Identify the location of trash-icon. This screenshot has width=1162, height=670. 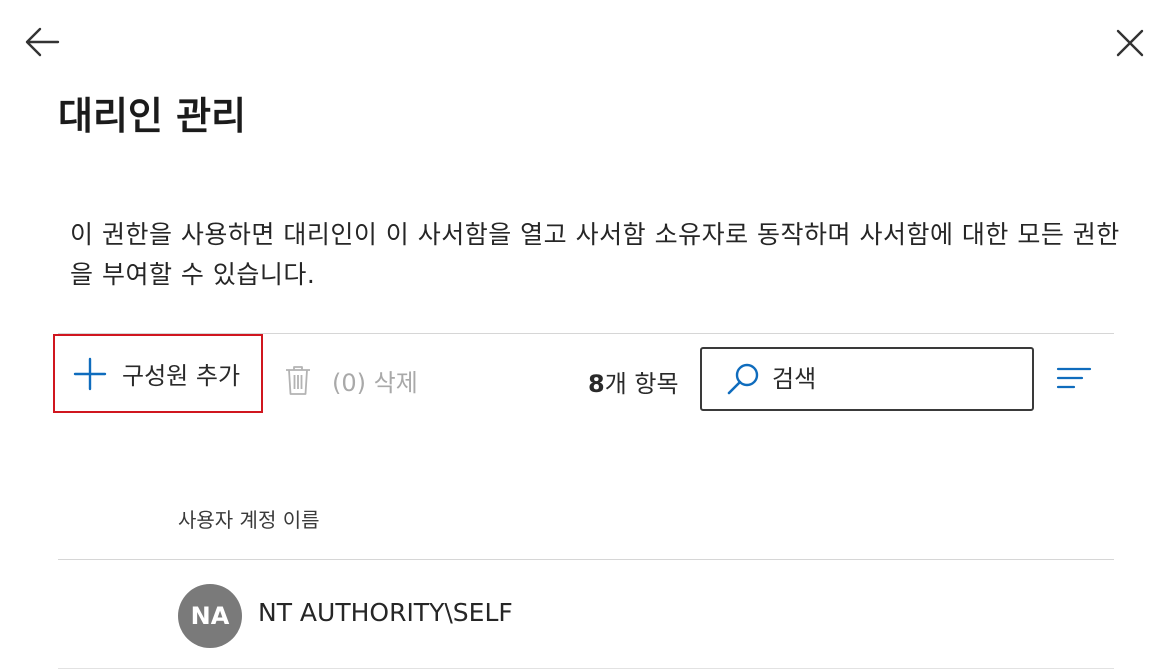
(298, 380).